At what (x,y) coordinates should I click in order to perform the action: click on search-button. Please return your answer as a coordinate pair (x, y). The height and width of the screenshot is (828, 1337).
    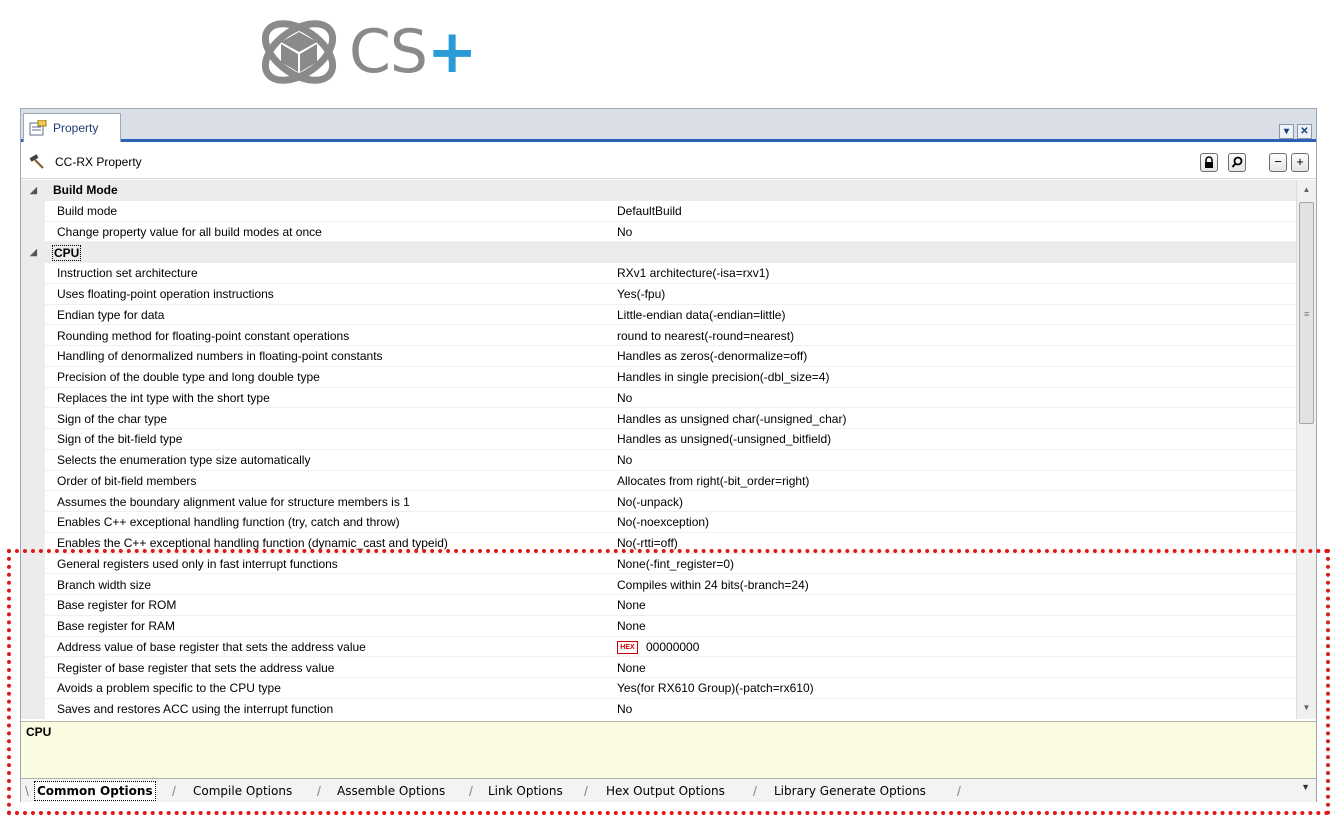
    Looking at the image, I should click on (1237, 162).